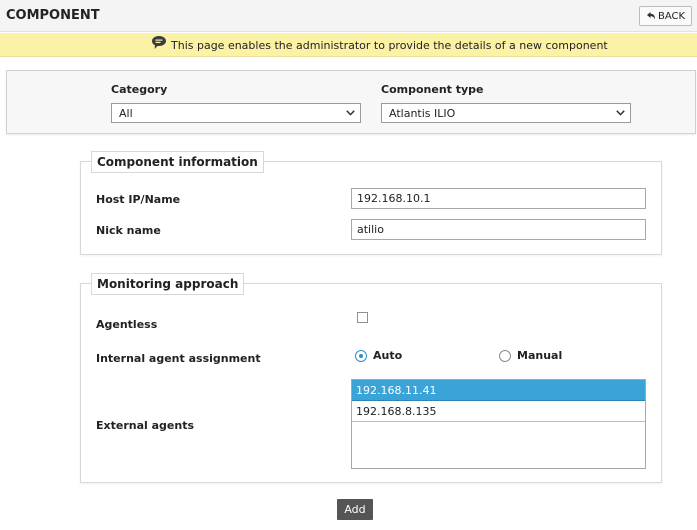 This screenshot has height=530, width=697. I want to click on internal-agent-label: Internal agent assignment, so click(178, 358).